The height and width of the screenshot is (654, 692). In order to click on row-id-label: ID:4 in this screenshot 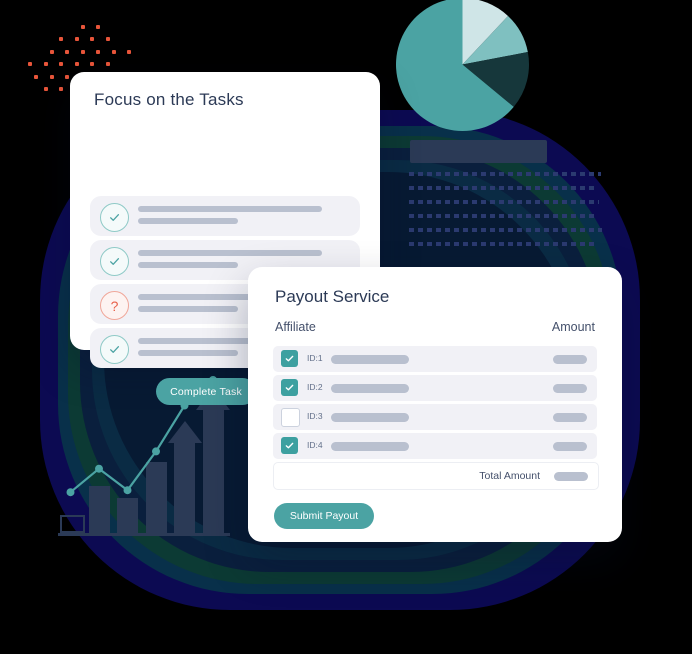, I will do `click(315, 445)`.